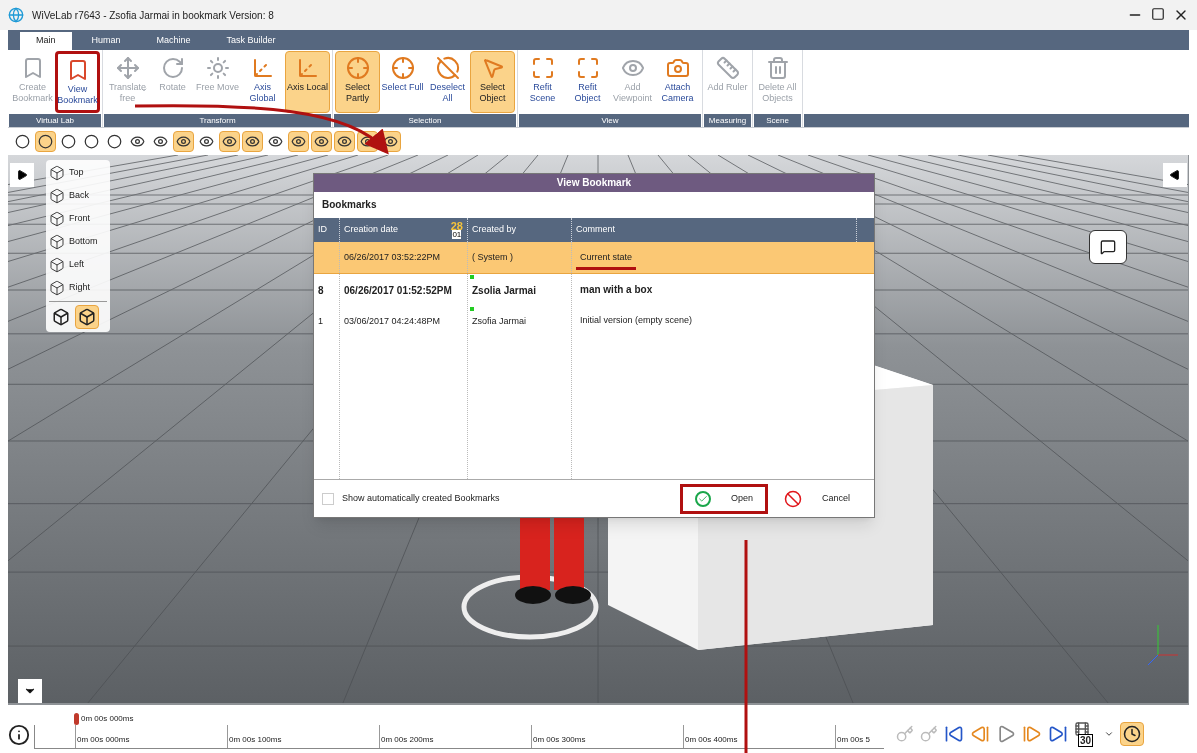 This screenshot has width=1197, height=753. Describe the element at coordinates (106, 41) in the screenshot. I see `ribbon-tab: Human` at that location.